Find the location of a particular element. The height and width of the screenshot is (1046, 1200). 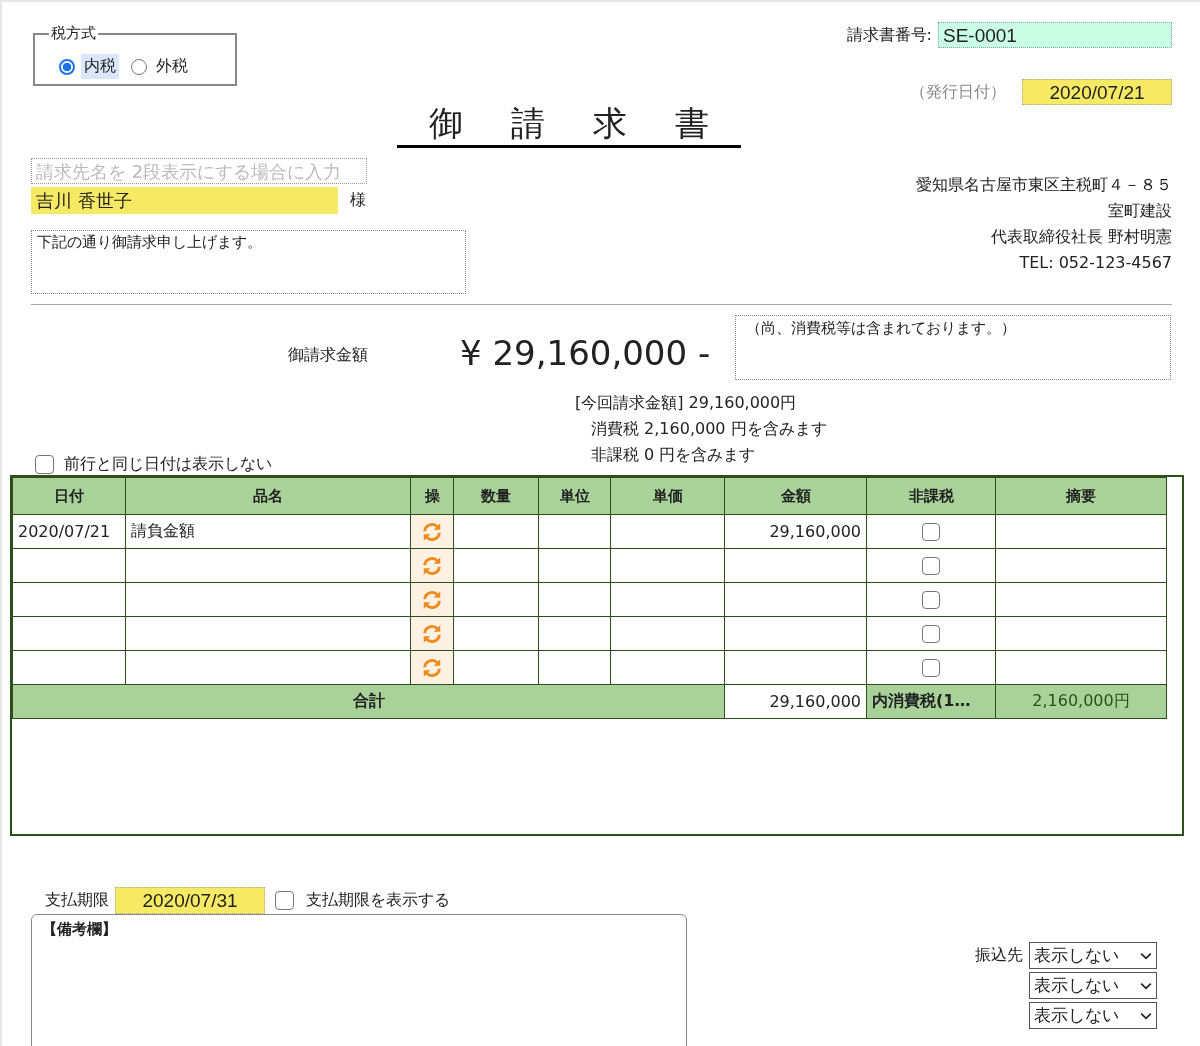

checkbox-label: 支払期限を表示する is located at coordinates (378, 900).